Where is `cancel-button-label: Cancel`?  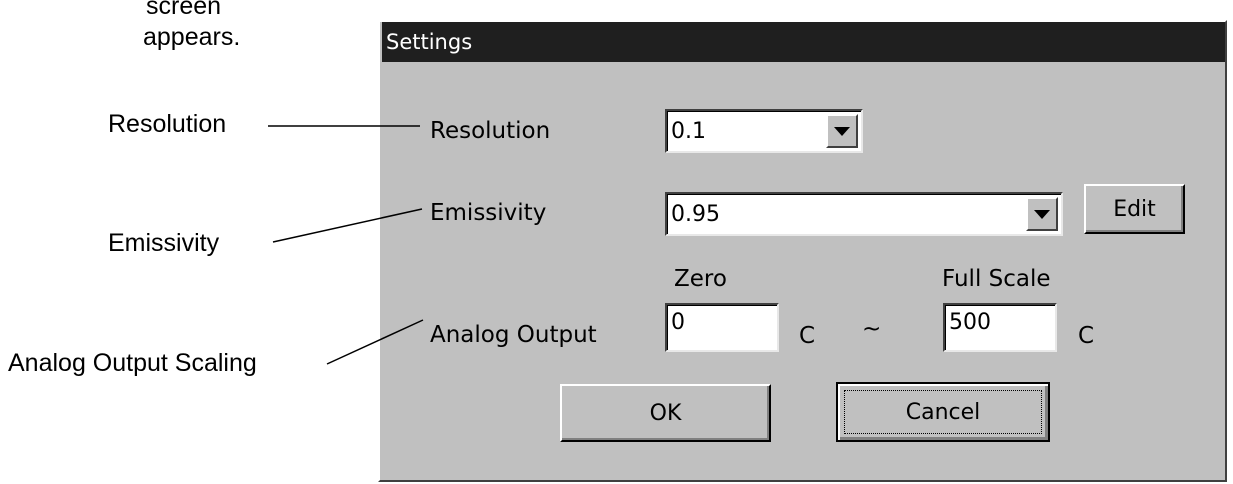 cancel-button-label: Cancel is located at coordinates (943, 412).